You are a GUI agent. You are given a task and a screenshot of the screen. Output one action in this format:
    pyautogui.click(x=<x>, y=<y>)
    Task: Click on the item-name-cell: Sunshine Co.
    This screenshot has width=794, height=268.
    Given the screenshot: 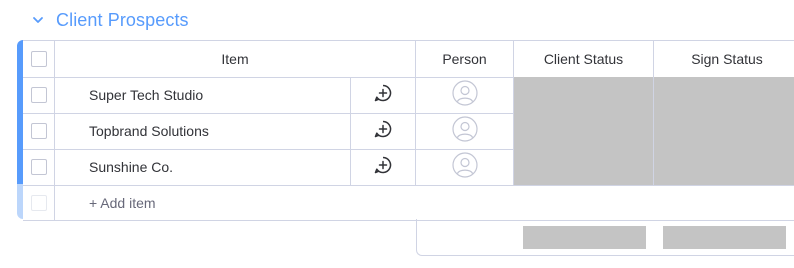 What is the action you would take?
    pyautogui.click(x=203, y=167)
    